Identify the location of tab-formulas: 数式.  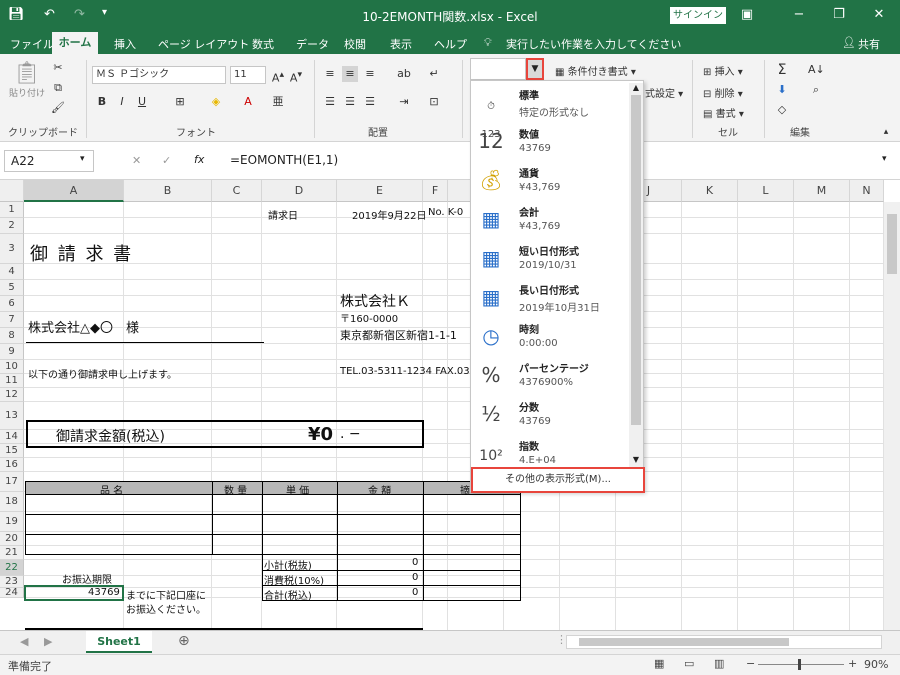
(263, 44).